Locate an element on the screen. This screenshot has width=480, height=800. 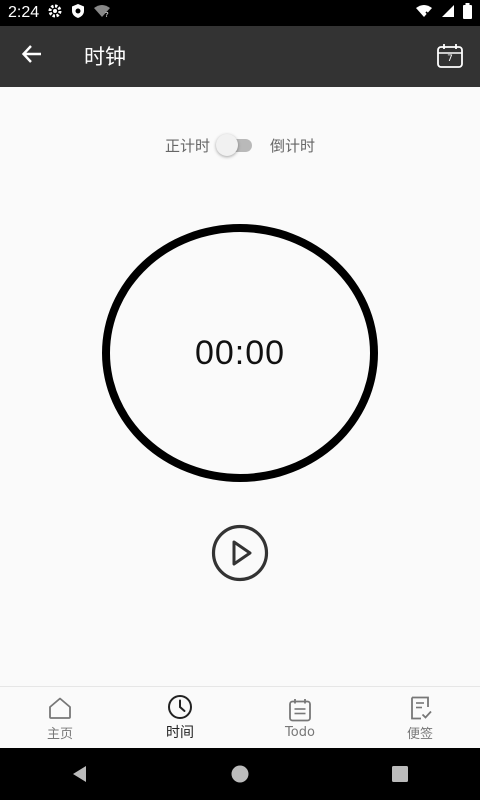
nav-label-todo: Todo is located at coordinates (300, 732).